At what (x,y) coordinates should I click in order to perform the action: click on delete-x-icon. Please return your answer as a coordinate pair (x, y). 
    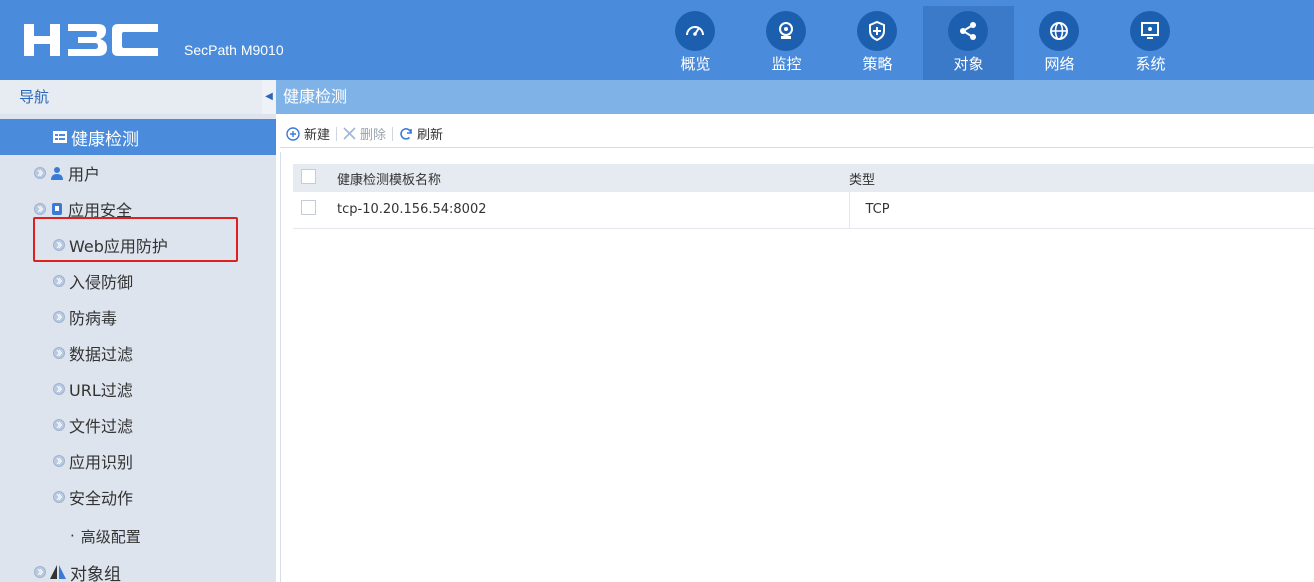
    Looking at the image, I should click on (349, 133).